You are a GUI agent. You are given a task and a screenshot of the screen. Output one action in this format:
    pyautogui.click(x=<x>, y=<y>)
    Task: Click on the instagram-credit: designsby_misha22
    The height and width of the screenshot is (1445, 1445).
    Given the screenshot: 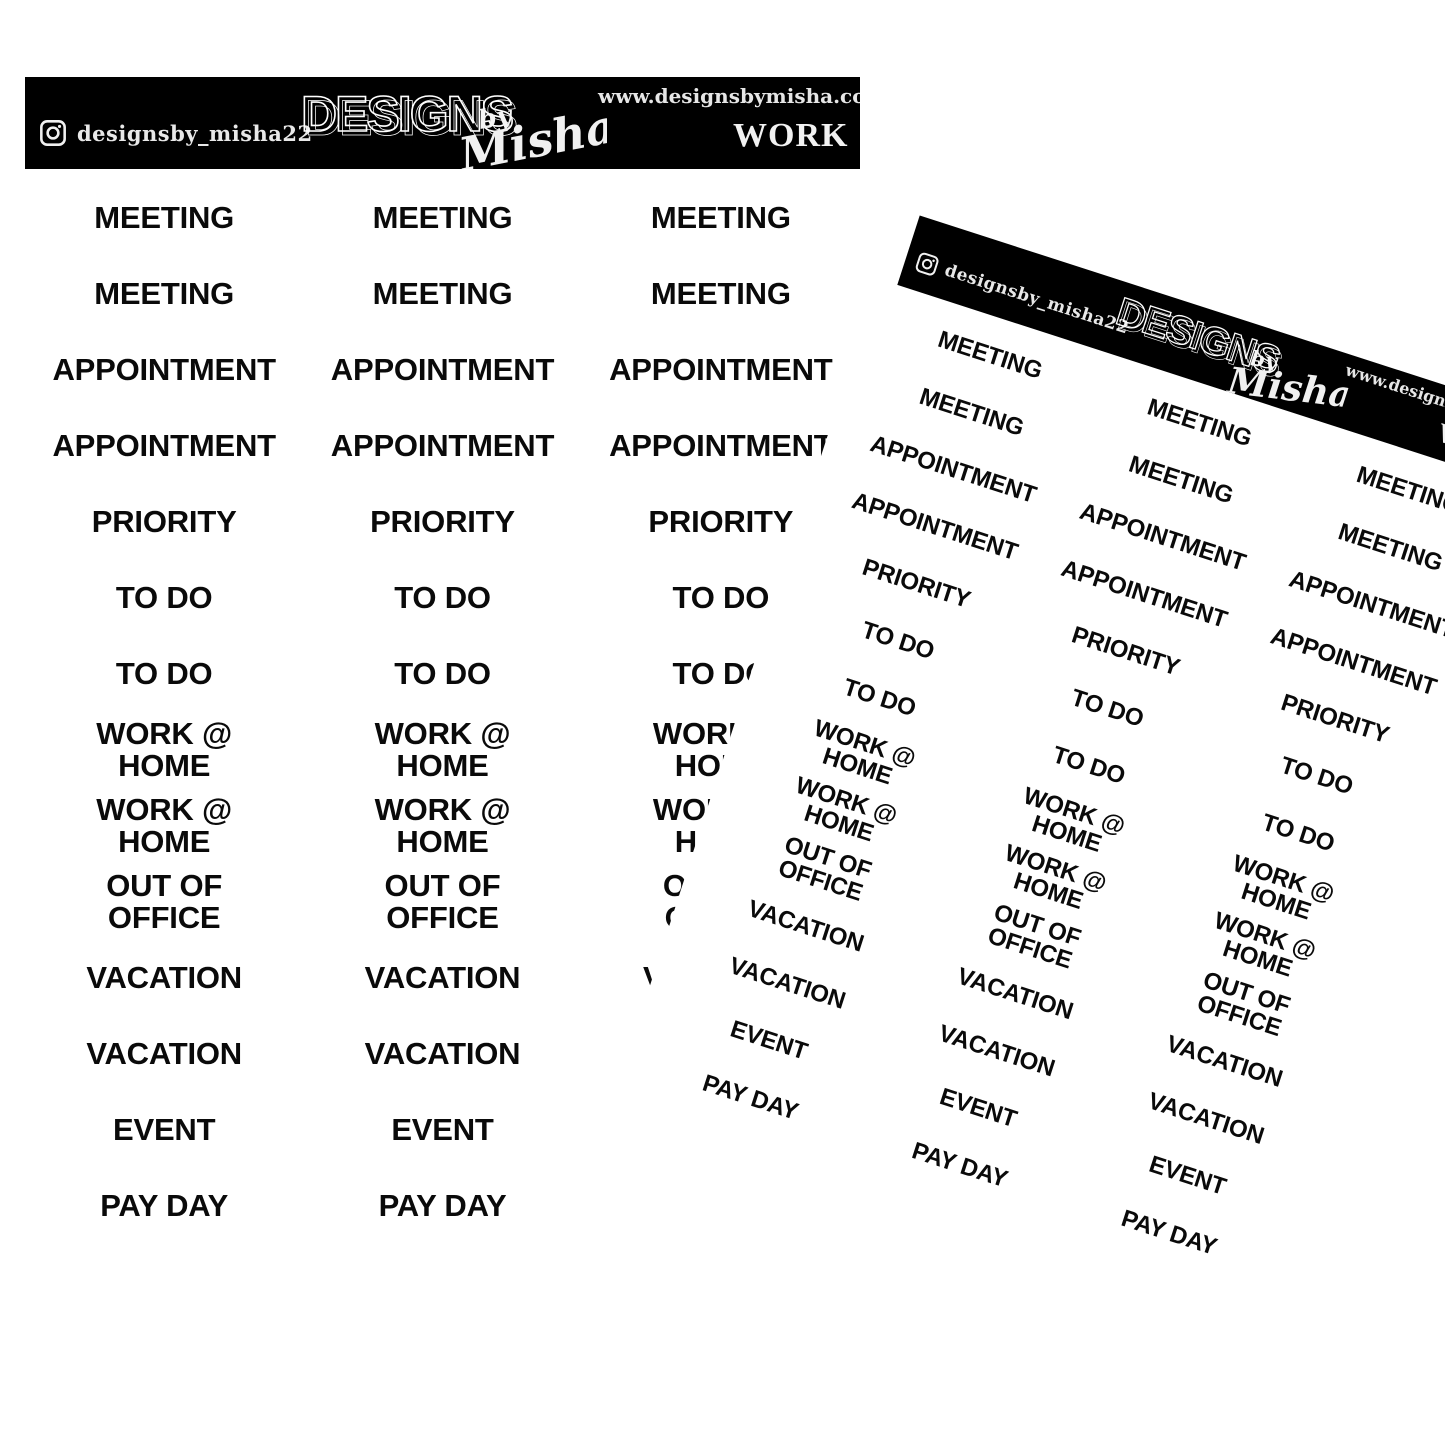 What is the action you would take?
    pyautogui.click(x=176, y=133)
    